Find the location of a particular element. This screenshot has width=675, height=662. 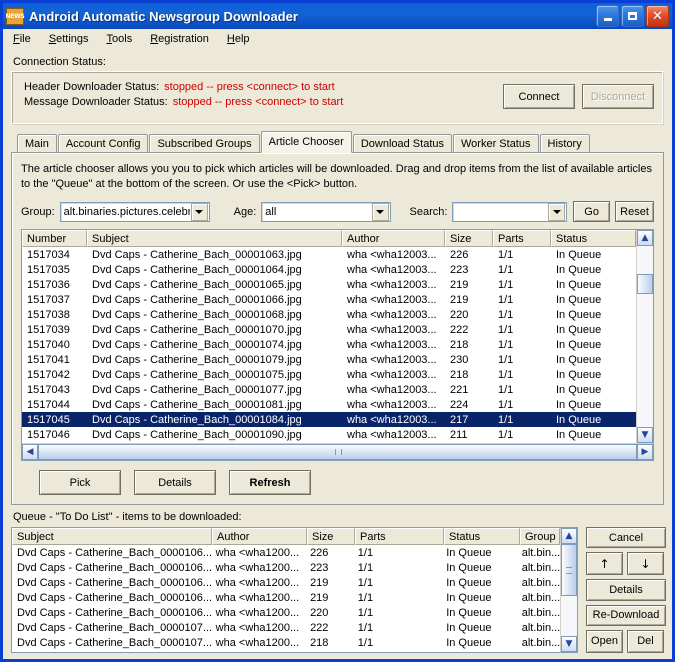

tab-main: Main is located at coordinates (37, 143).